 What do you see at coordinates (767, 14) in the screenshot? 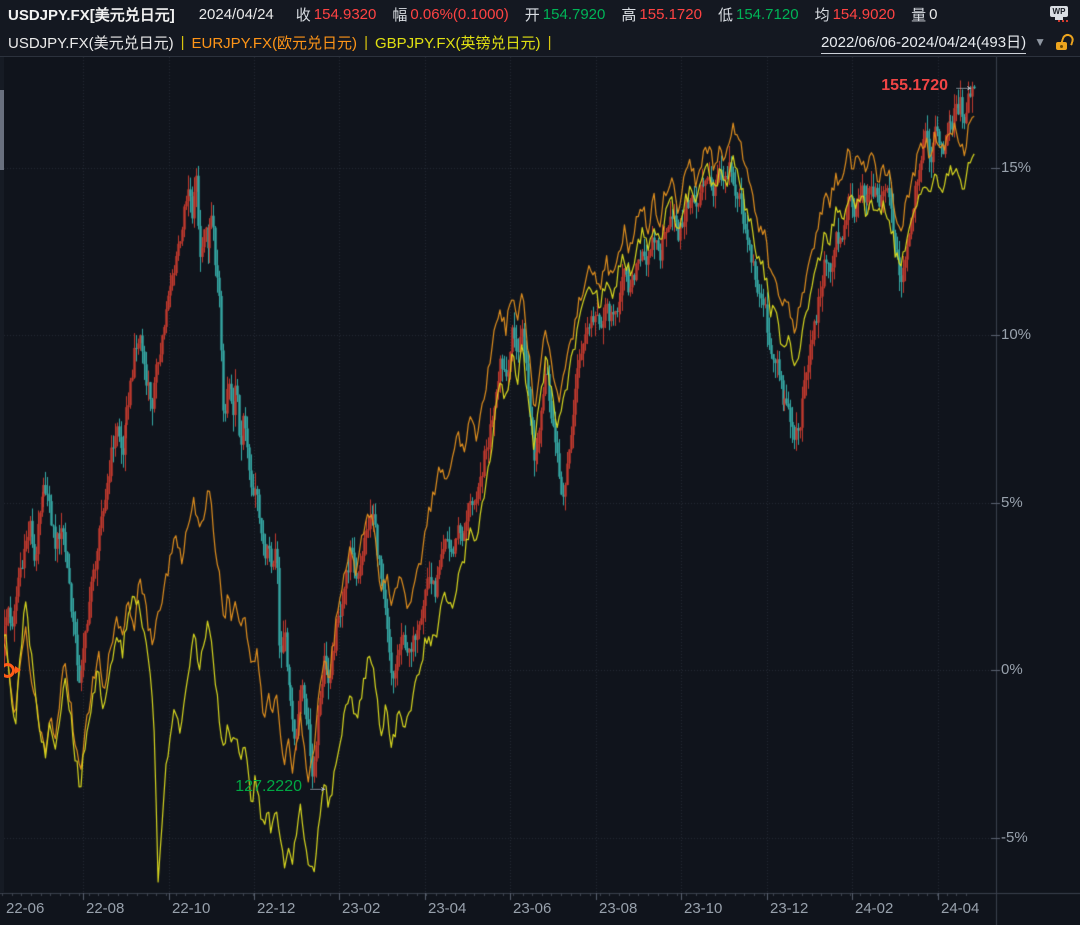
I see `quote-field-value: 154.7120` at bounding box center [767, 14].